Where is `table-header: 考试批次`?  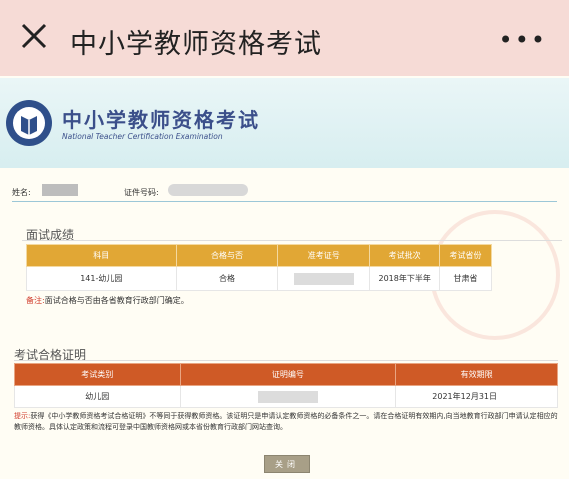 table-header: 考试批次 is located at coordinates (405, 255).